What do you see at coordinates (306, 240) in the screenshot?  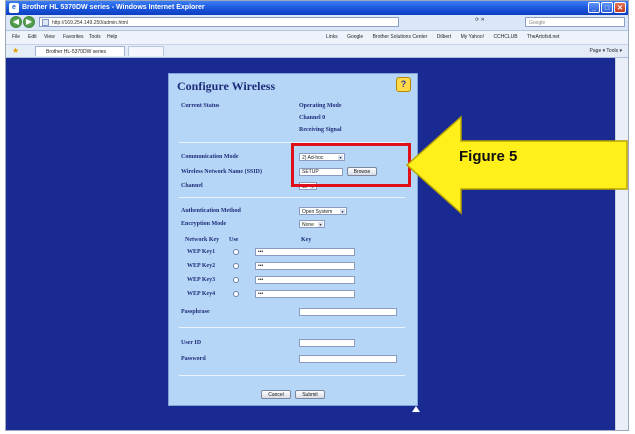 I see `key-header: Key` at bounding box center [306, 240].